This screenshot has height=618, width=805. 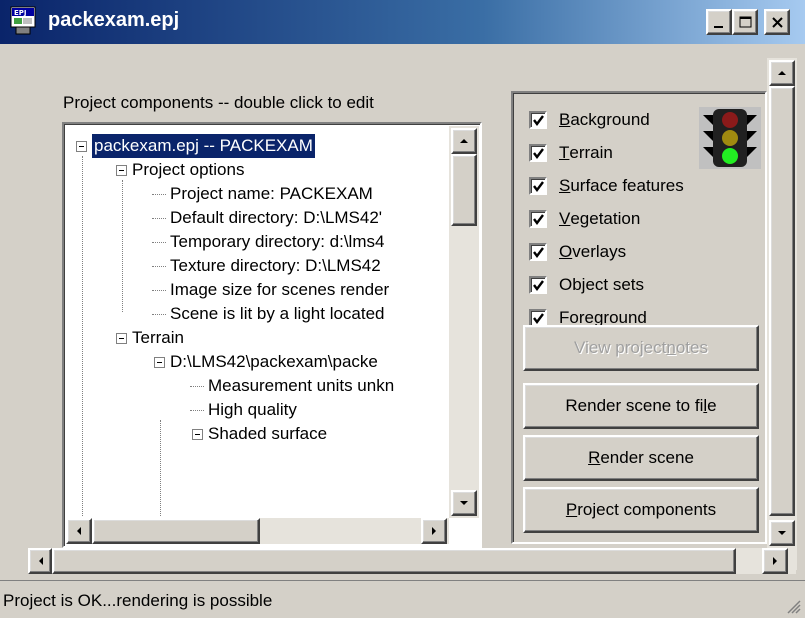 What do you see at coordinates (565, 119) in the screenshot?
I see `layer-label-accel: B` at bounding box center [565, 119].